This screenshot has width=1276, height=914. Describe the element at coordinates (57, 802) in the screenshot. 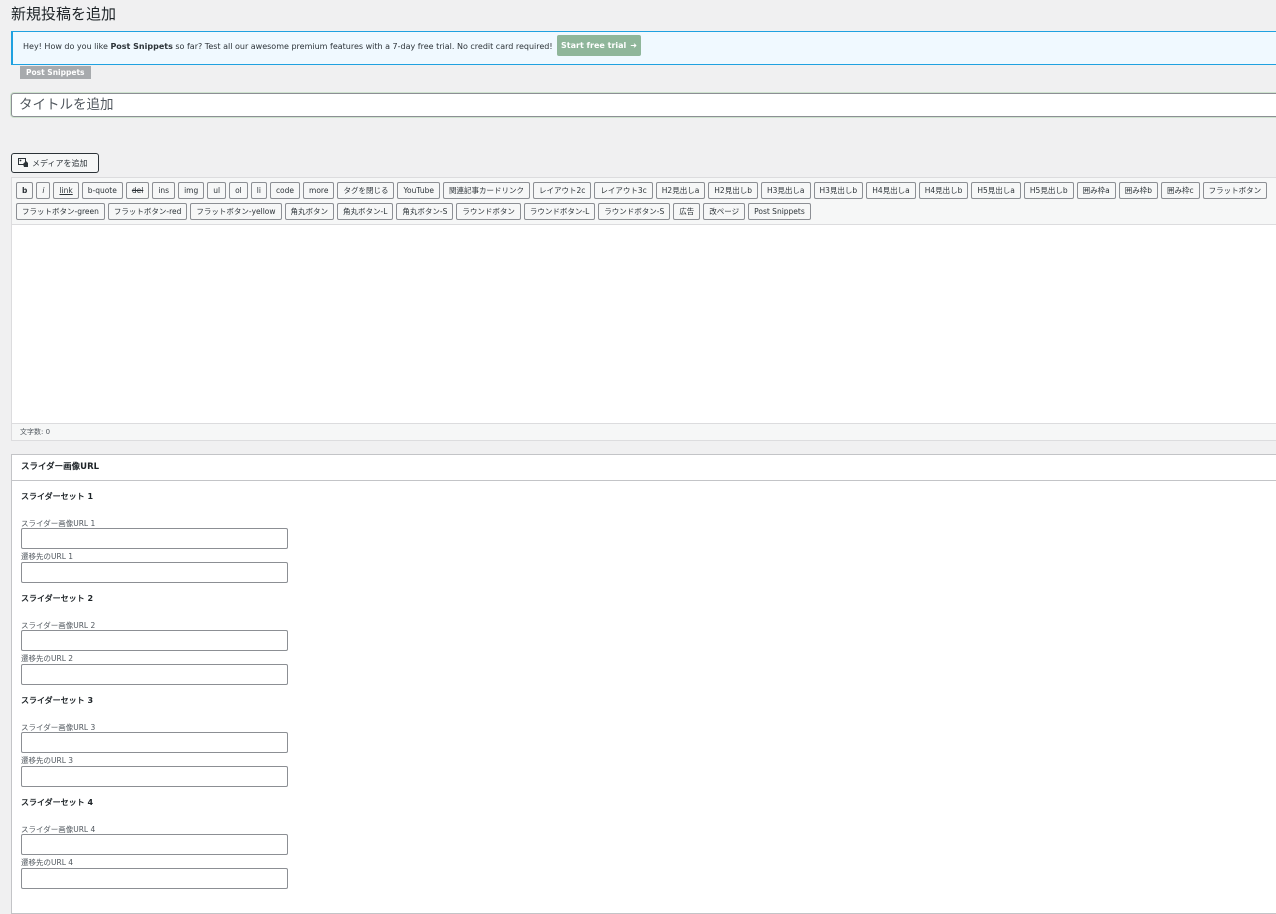

I see `slider-set-title: スライダーセット 4` at that location.